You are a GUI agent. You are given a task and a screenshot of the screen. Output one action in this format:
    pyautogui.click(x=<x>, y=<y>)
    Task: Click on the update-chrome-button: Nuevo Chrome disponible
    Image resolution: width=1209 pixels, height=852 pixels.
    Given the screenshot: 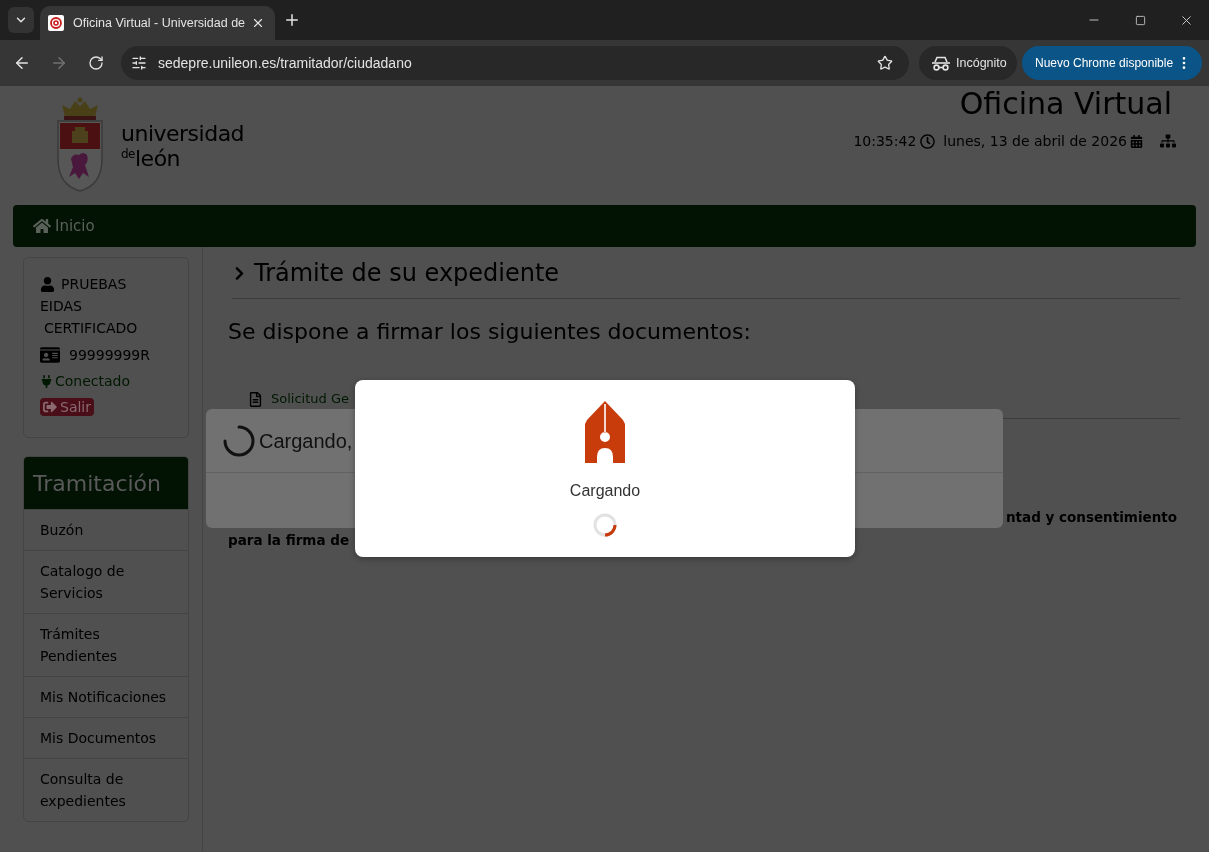 What is the action you would take?
    pyautogui.click(x=1112, y=63)
    